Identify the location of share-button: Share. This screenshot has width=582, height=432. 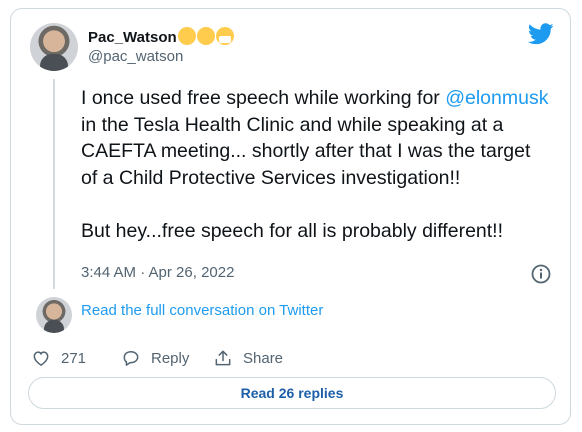
(248, 358).